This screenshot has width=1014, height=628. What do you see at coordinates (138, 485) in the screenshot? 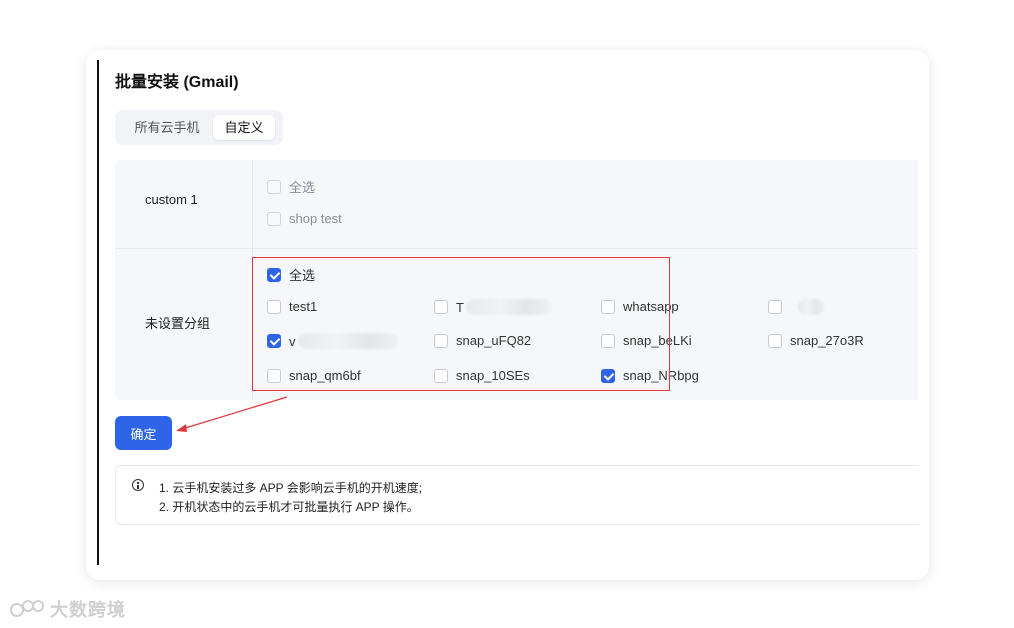
I see `info-icon` at bounding box center [138, 485].